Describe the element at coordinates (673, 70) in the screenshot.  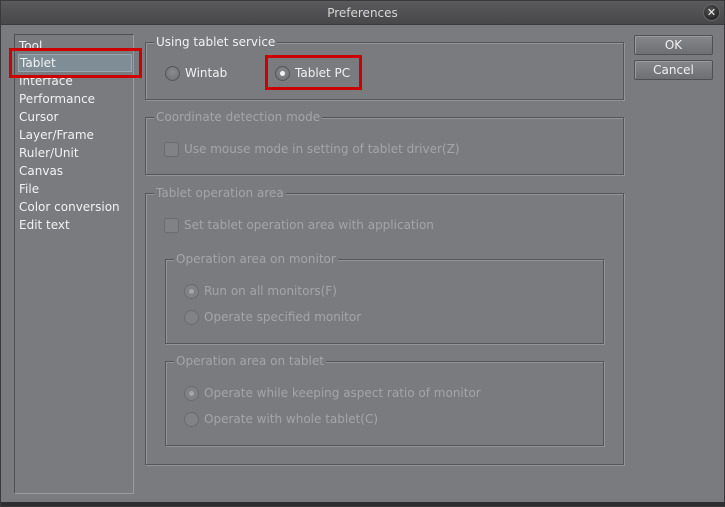
I see `cancel-button: Cancel` at that location.